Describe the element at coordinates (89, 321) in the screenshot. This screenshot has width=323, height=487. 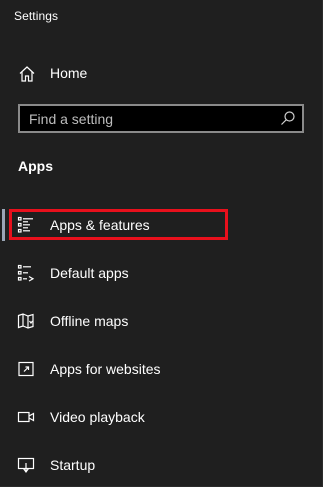
I see `nav-item-label: Offline maps` at that location.